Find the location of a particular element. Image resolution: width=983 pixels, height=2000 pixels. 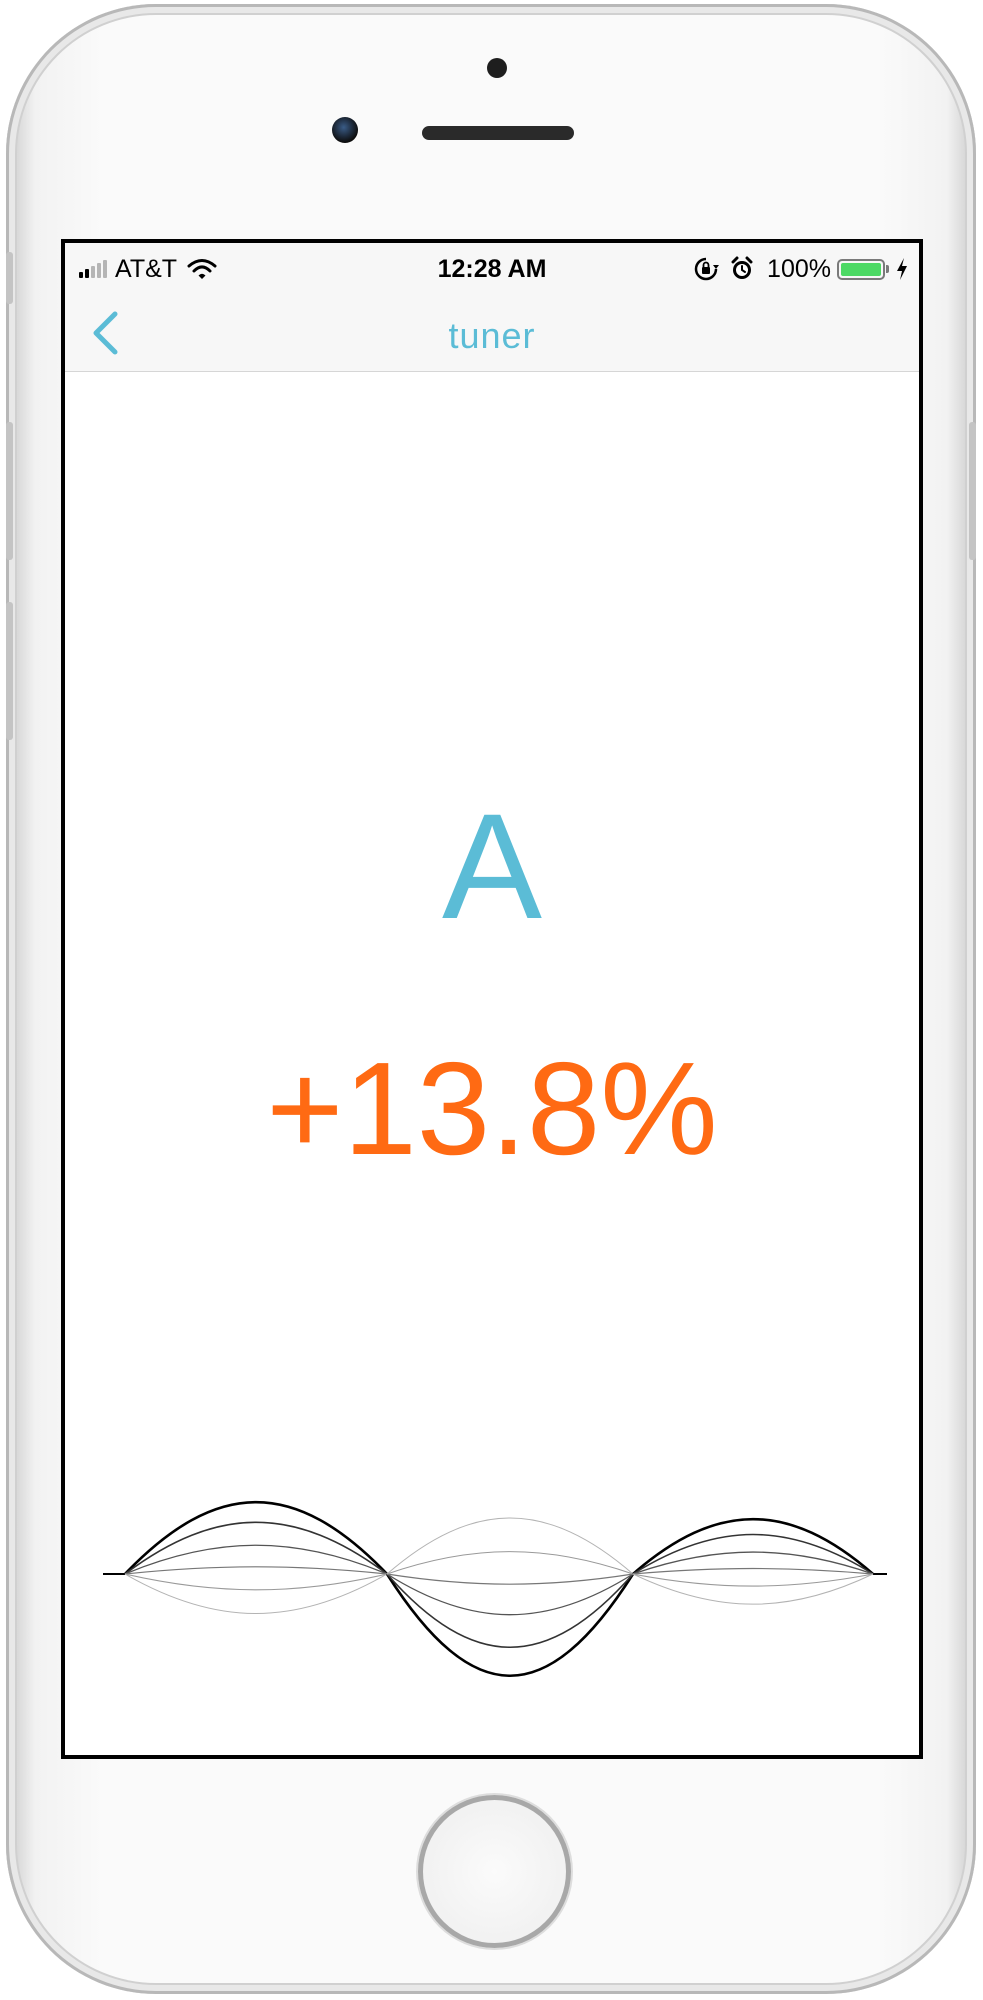

navigation-bar: tuner is located at coordinates (492, 333).